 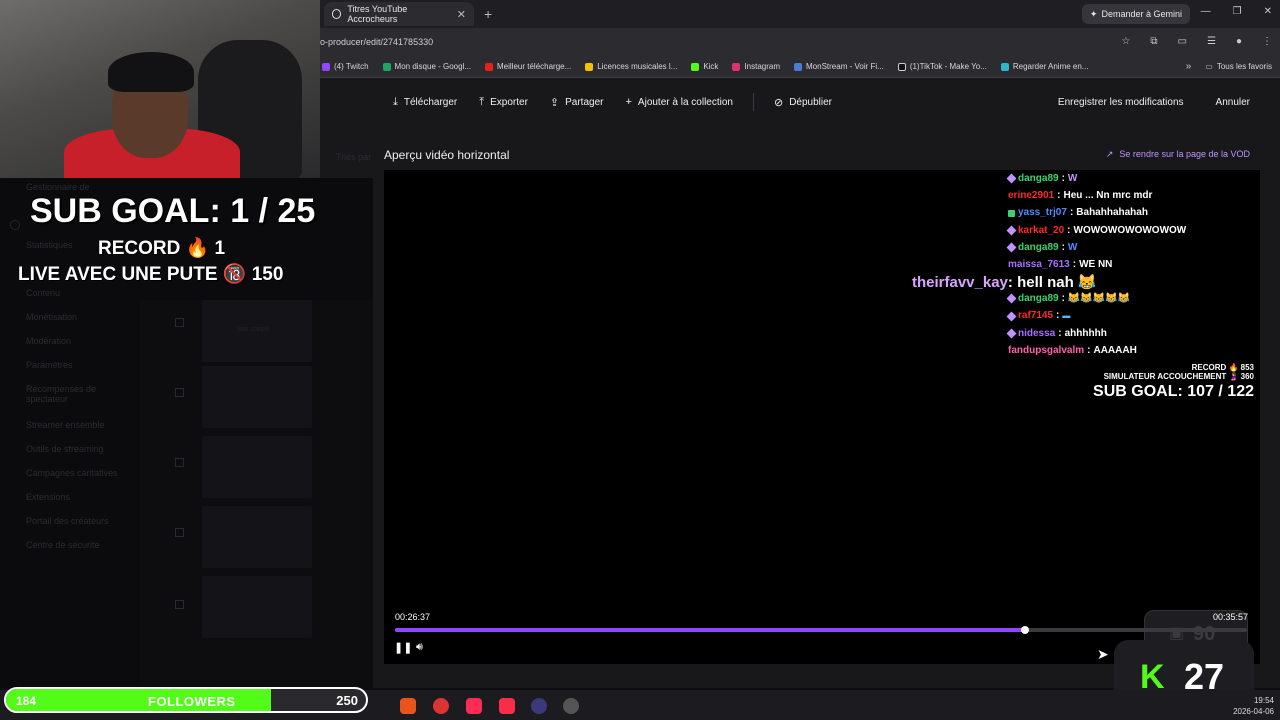 What do you see at coordinates (67, 521) in the screenshot?
I see `sidebar-item-portal: Portail des créateurs` at bounding box center [67, 521].